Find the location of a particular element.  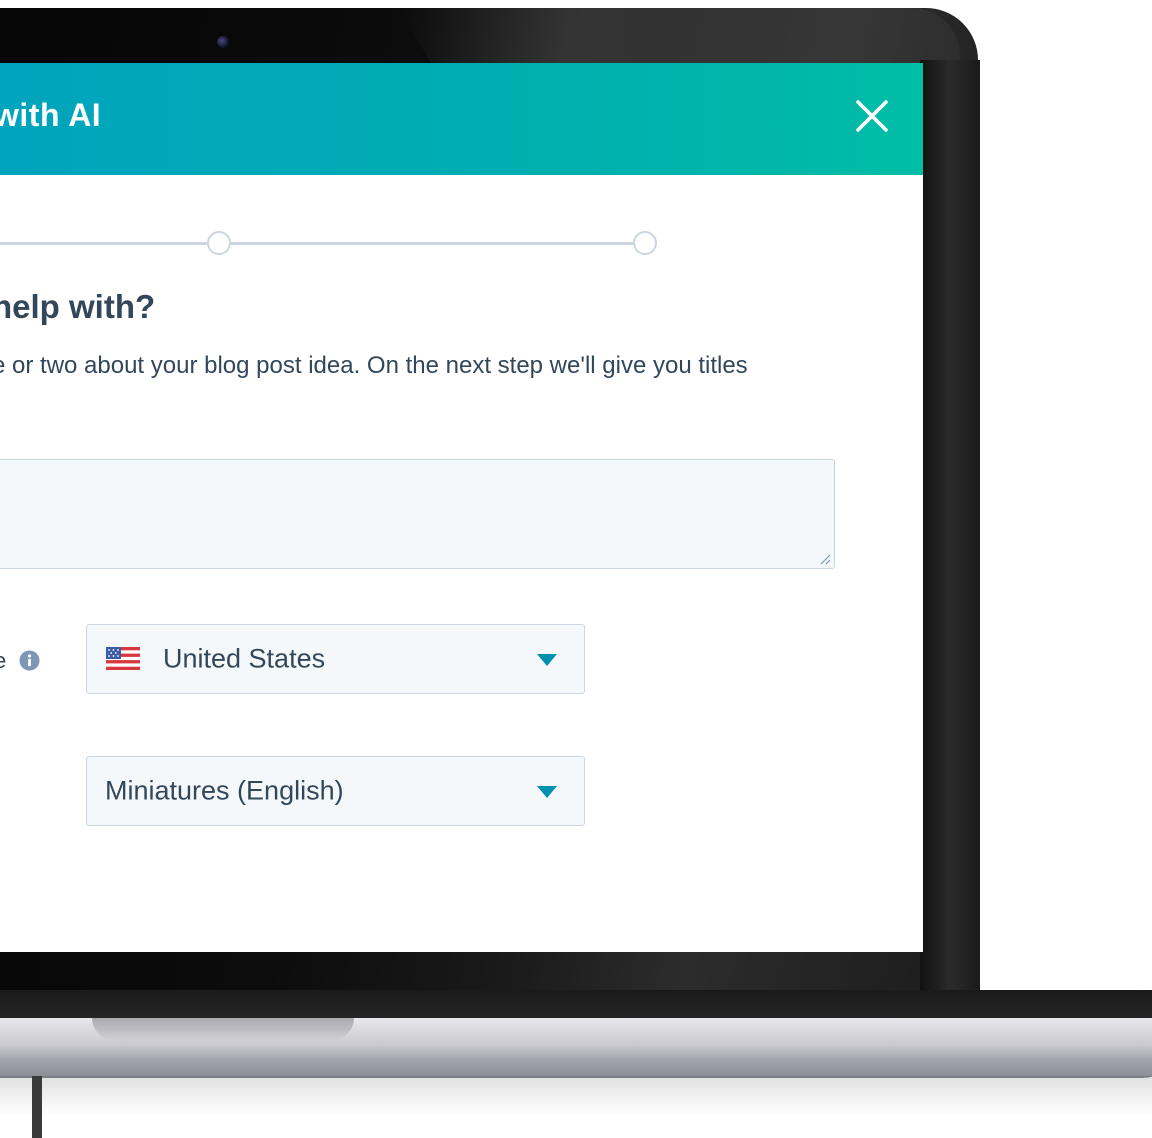

dialog-title: with AI is located at coordinates (51, 115).